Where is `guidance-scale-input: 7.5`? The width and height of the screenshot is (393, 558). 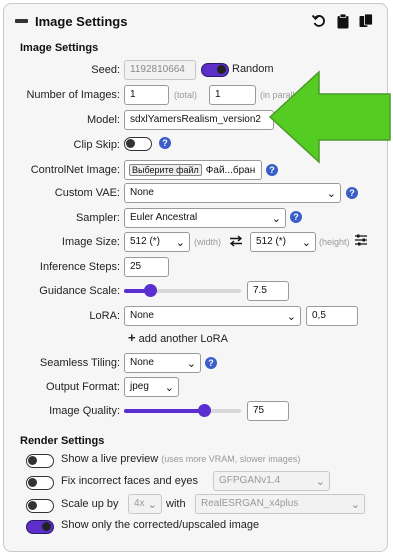 guidance-scale-input: 7.5 is located at coordinates (268, 291).